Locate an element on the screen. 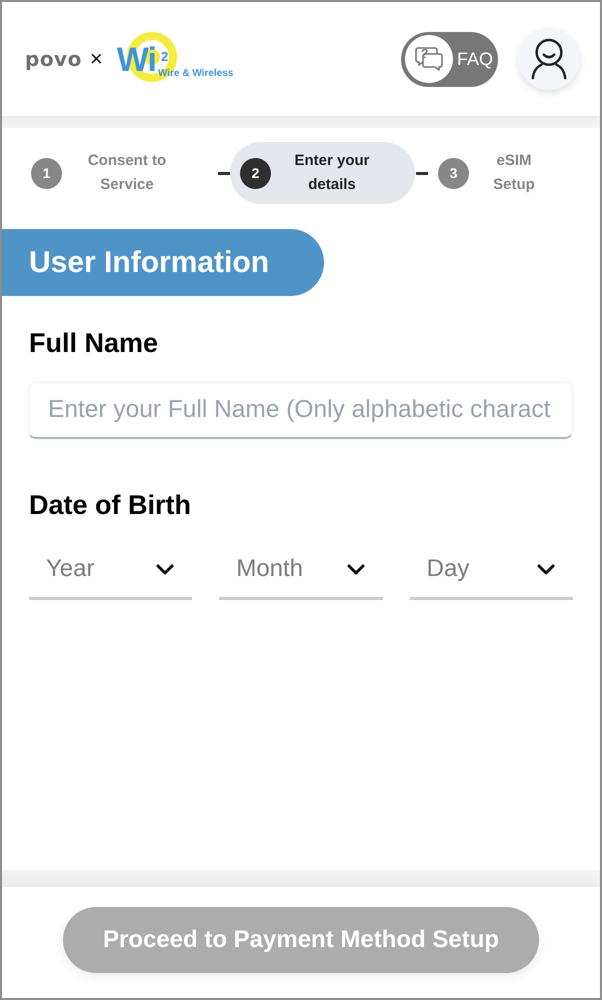  step-number: 1 is located at coordinates (46, 173).